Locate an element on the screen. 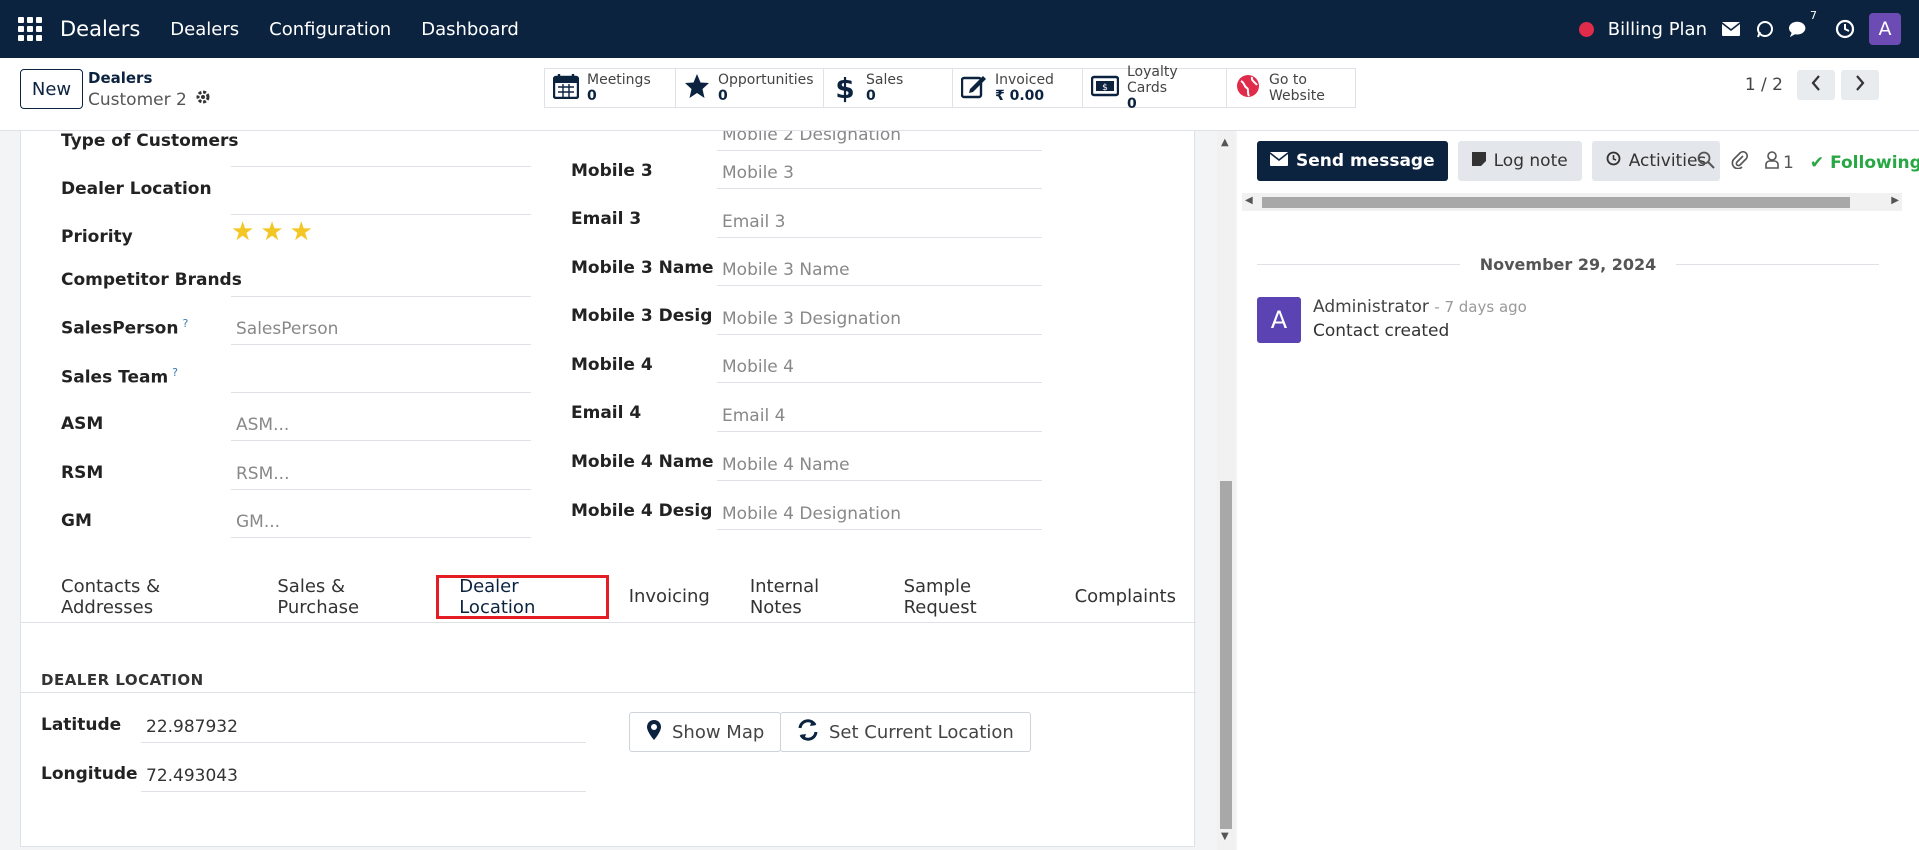 This screenshot has width=1919, height=850. latitude-input: 22.987932 is located at coordinates (363, 728).